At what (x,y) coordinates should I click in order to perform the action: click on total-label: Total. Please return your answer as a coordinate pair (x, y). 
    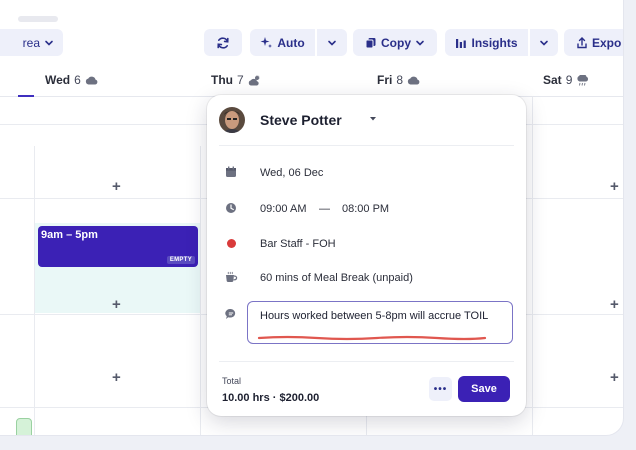
    Looking at the image, I should click on (232, 381).